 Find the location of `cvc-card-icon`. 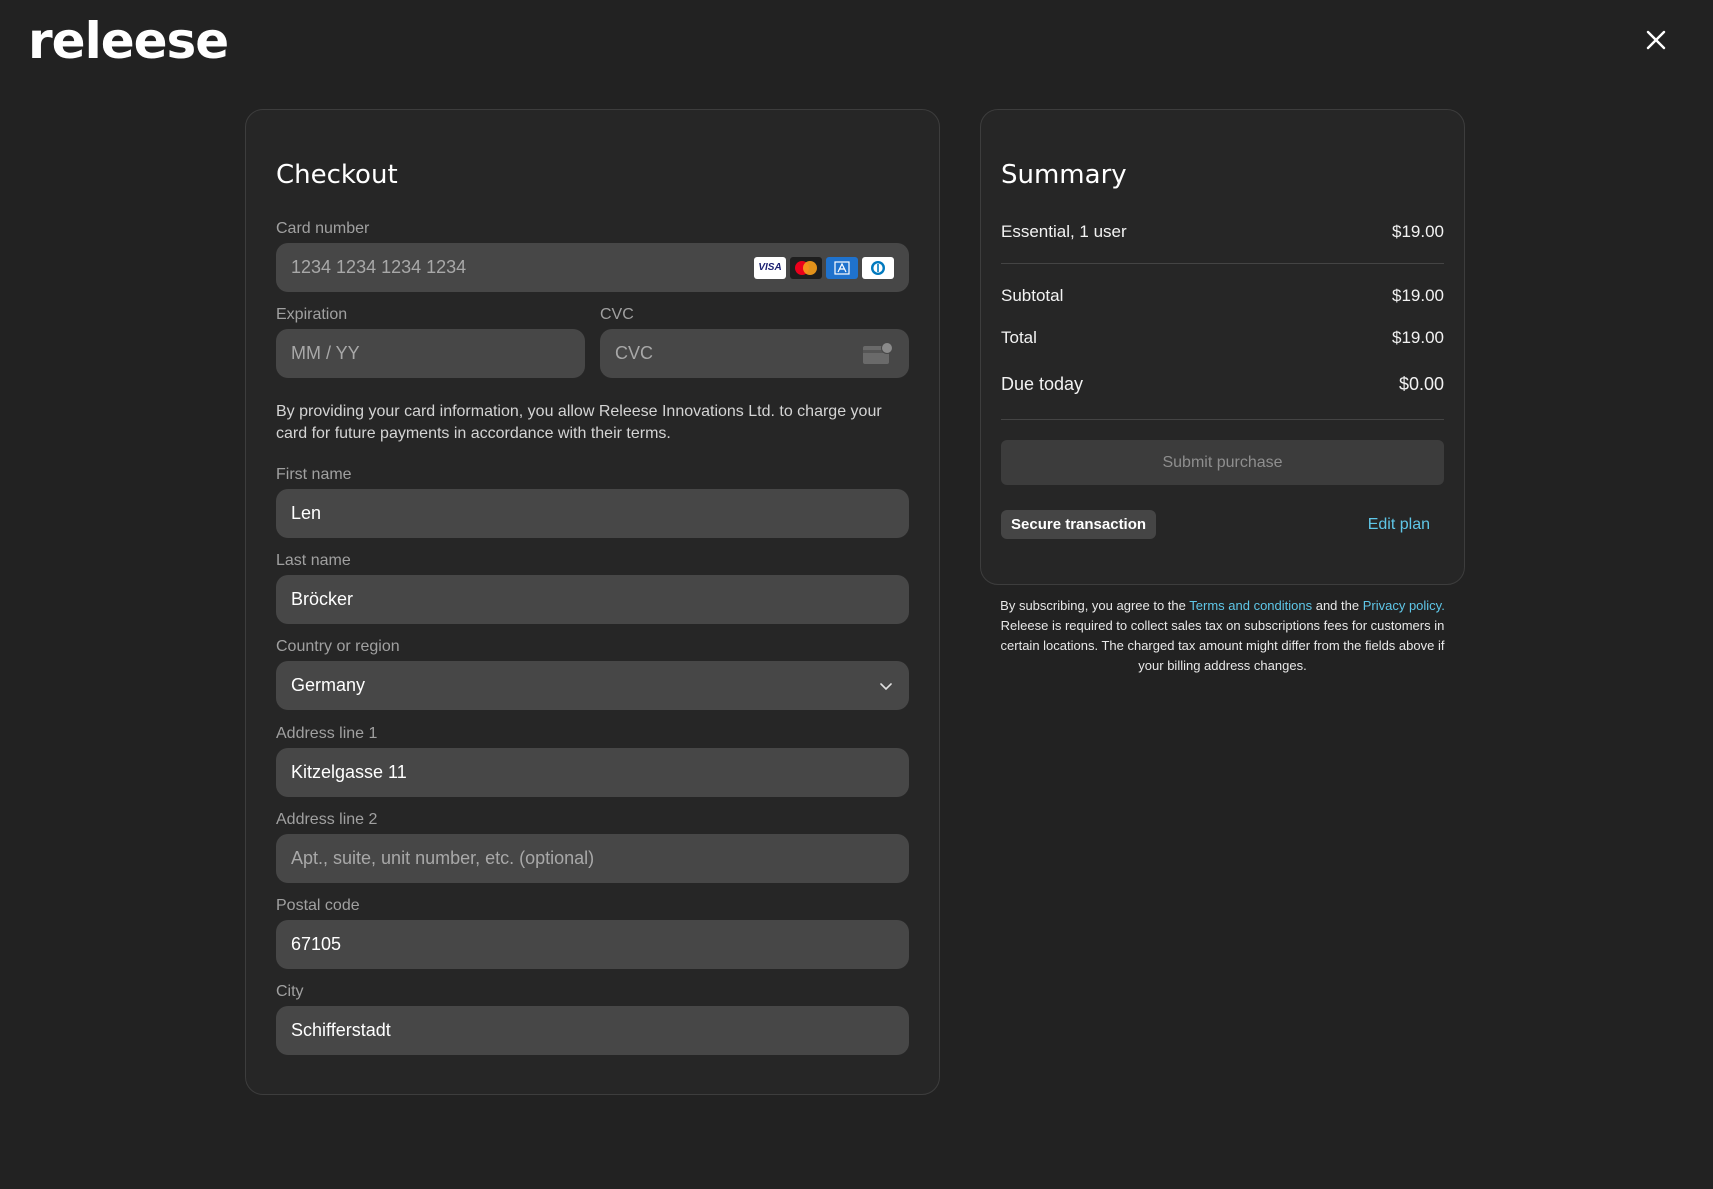

cvc-card-icon is located at coordinates (878, 352).